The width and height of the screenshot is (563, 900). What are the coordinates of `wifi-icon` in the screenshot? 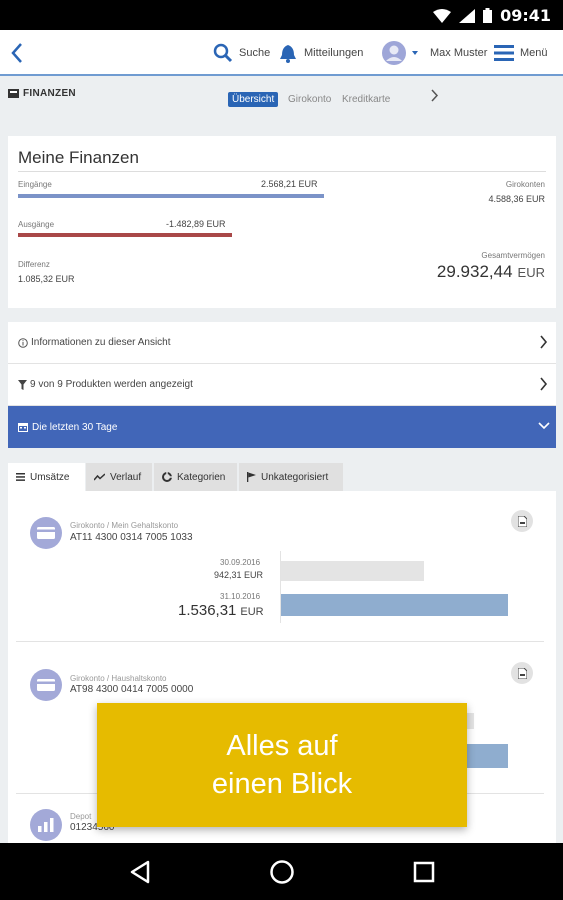 It's located at (442, 15).